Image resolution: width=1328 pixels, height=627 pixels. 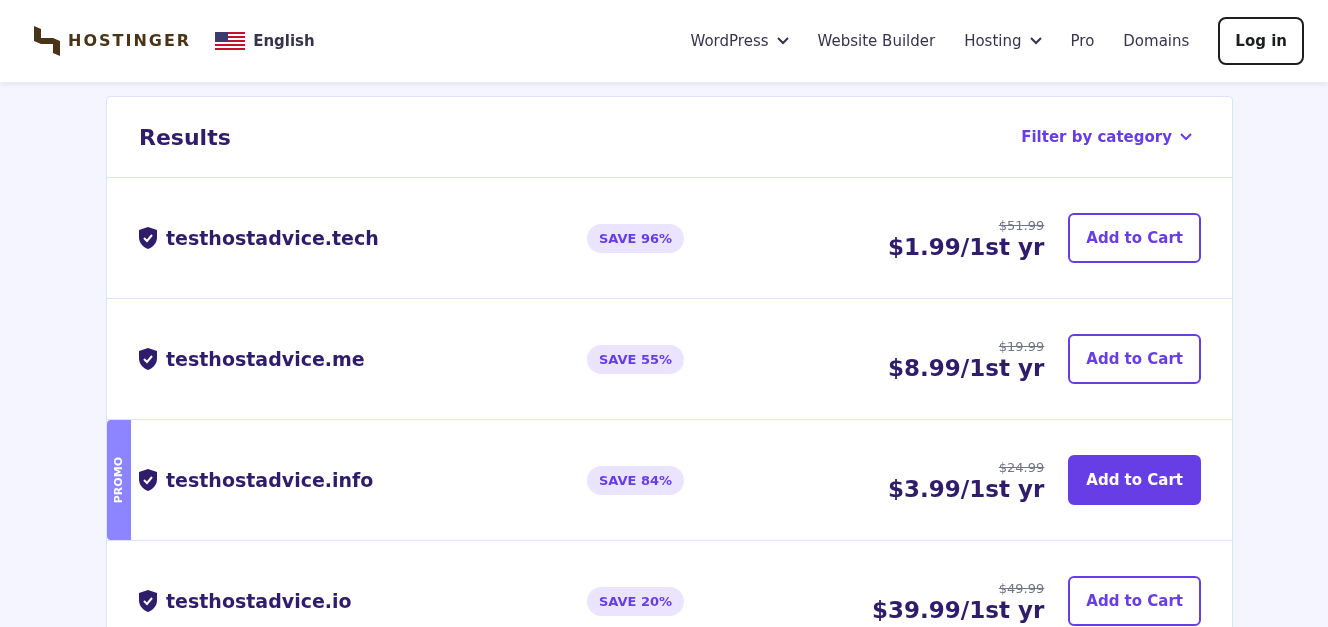 I want to click on discount-label: SAVE 96%, so click(x=636, y=238).